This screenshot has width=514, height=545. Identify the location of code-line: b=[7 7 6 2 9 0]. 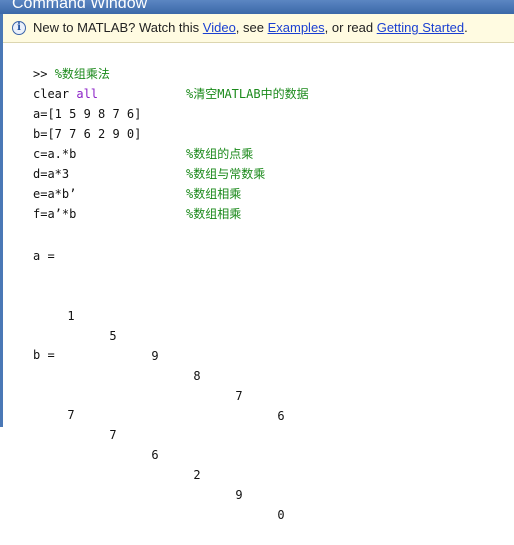
(87, 134).